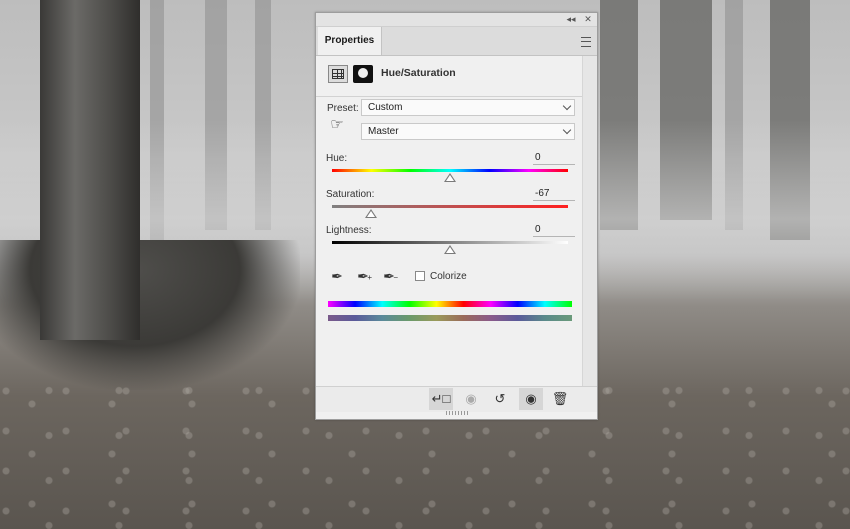  Describe the element at coordinates (450, 304) in the screenshot. I see `input-color-spectrum` at that location.